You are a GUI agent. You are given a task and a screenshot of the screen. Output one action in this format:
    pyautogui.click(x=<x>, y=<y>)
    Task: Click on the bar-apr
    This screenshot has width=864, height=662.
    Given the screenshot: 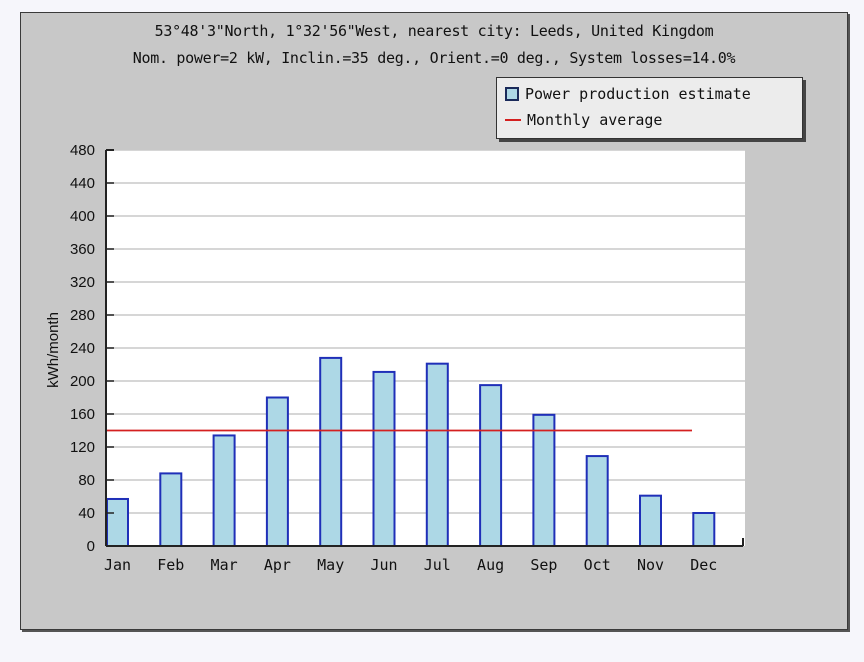 What is the action you would take?
    pyautogui.click(x=277, y=471)
    